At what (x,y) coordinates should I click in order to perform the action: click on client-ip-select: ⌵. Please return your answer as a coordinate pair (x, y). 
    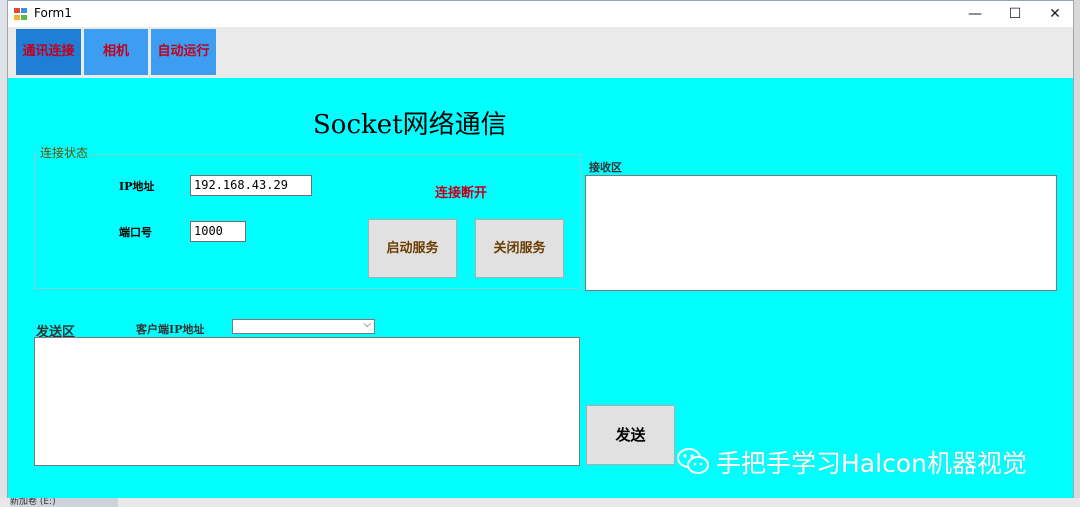
    Looking at the image, I should click on (303, 326).